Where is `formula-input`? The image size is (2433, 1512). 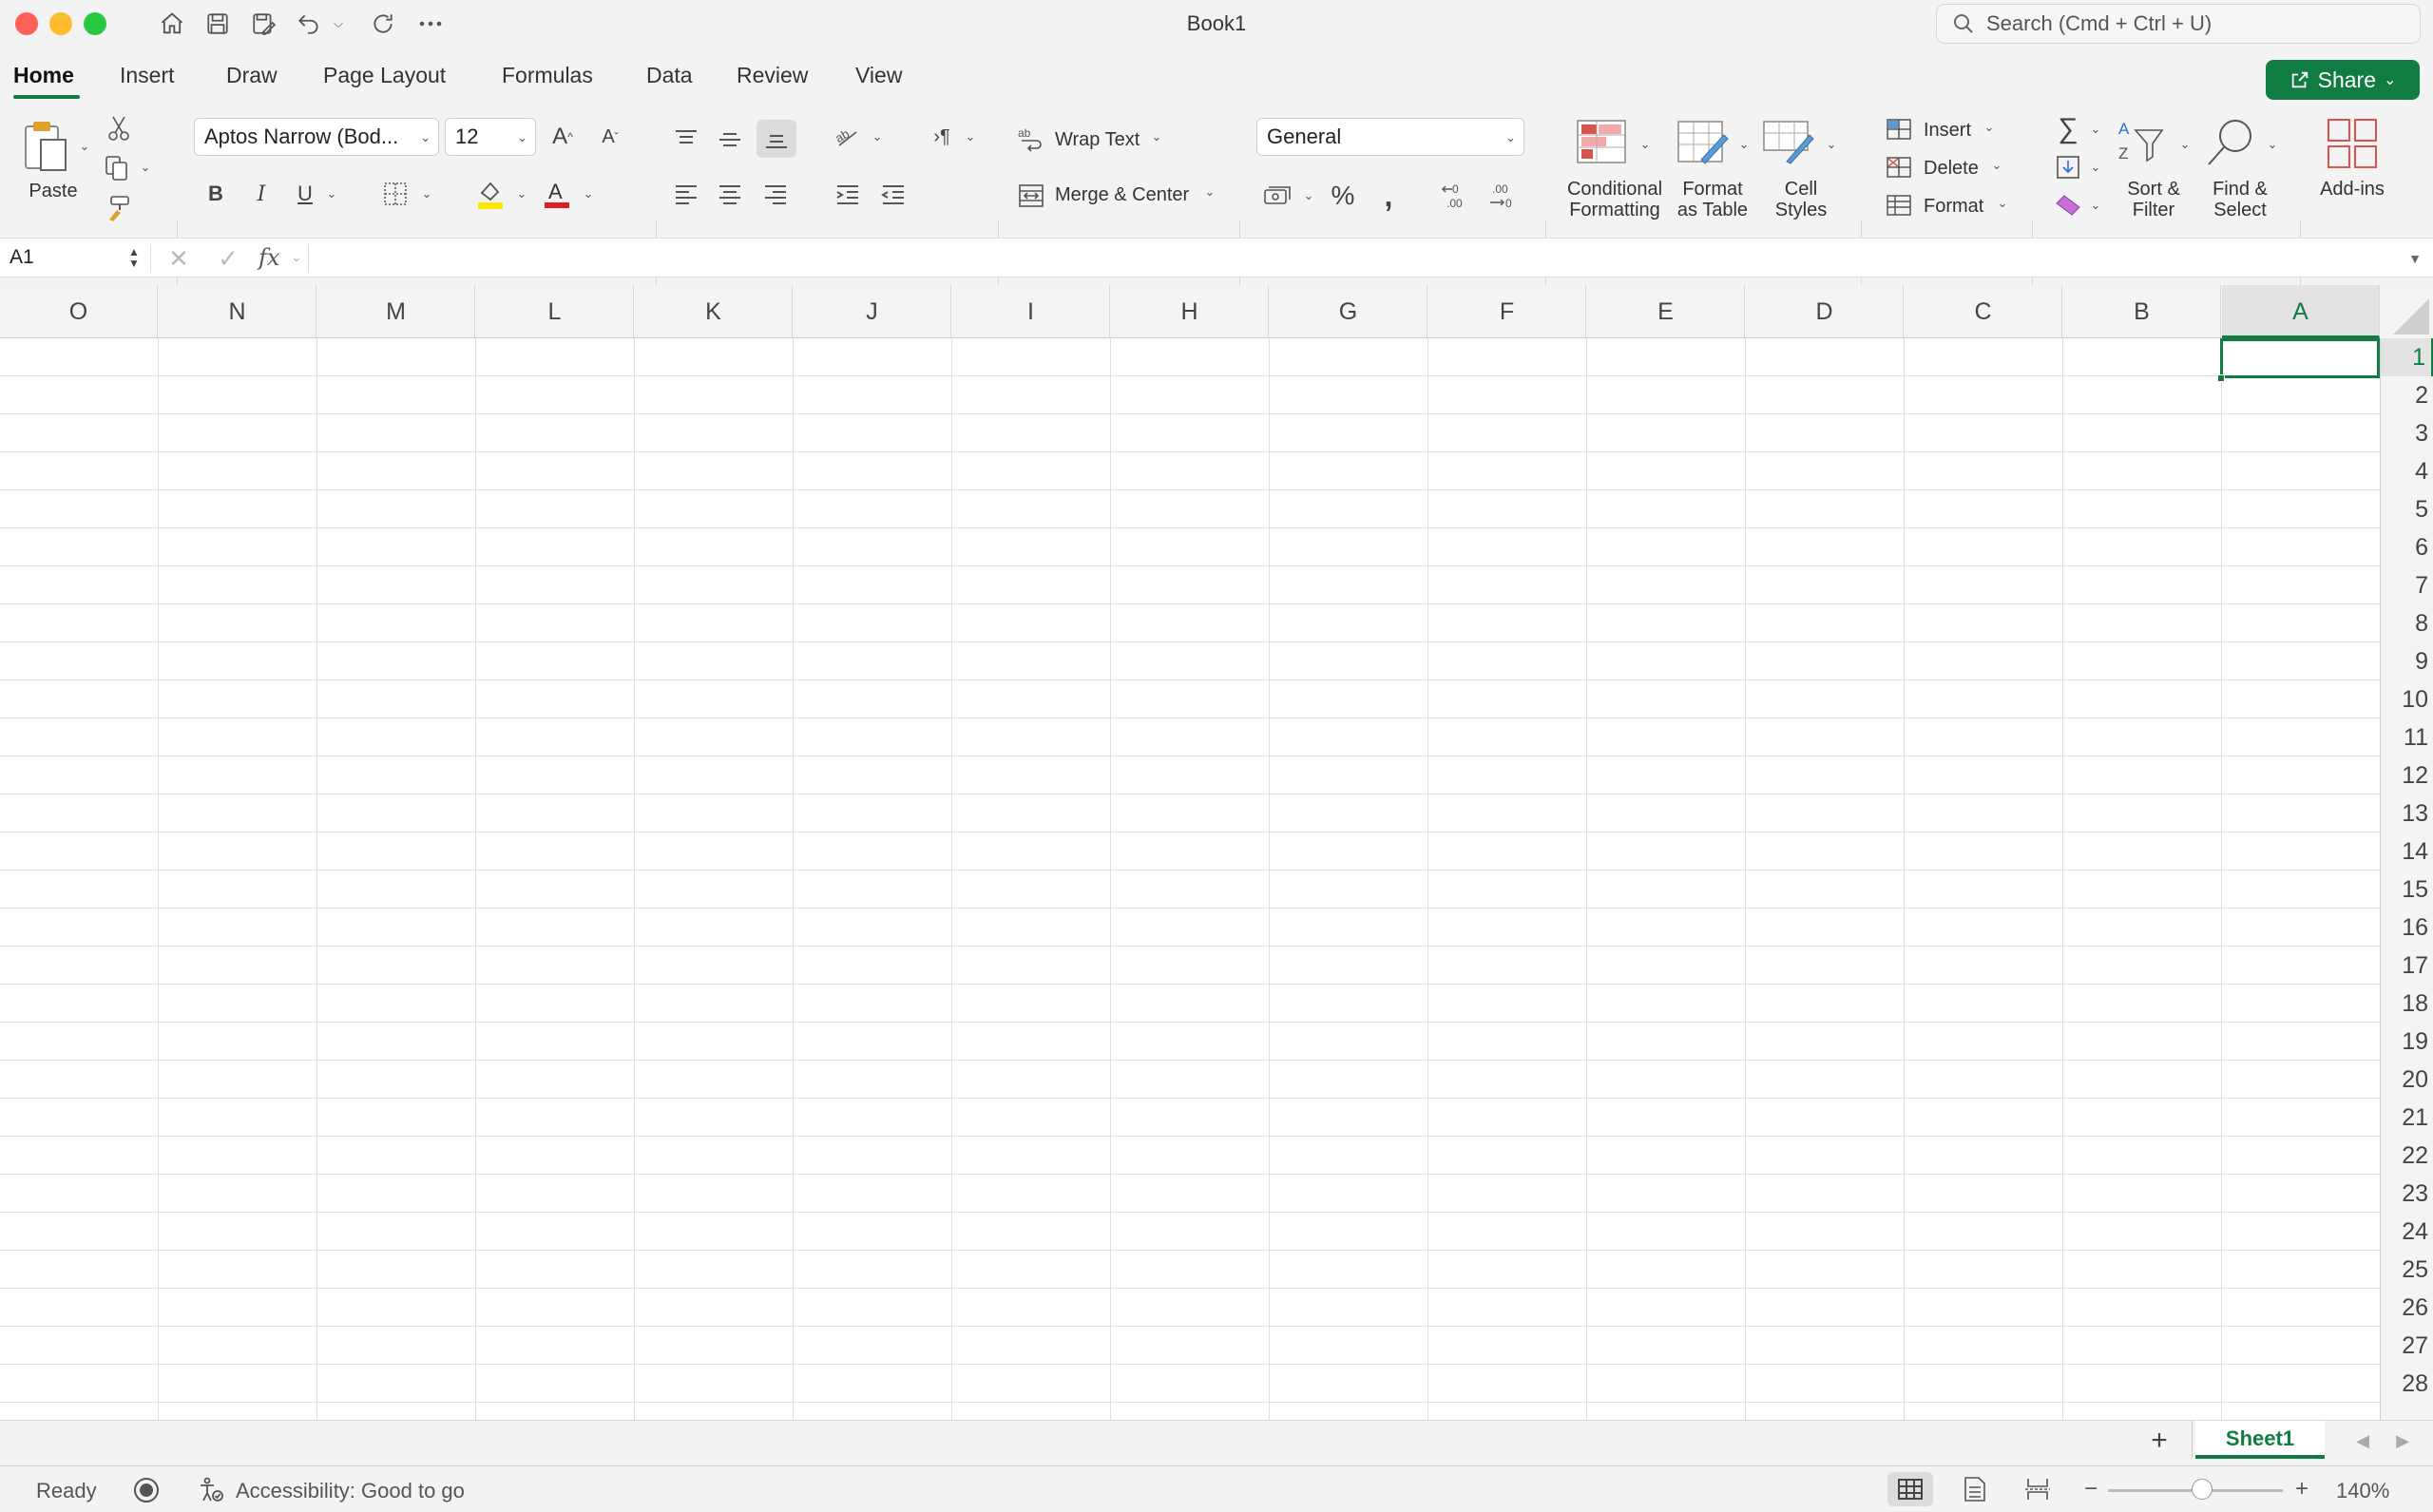 formula-input is located at coordinates (1353, 258).